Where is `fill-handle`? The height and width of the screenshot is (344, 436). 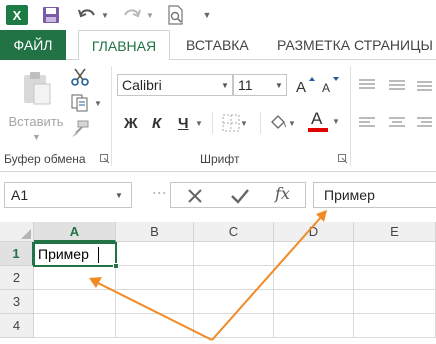 fill-handle is located at coordinates (116, 266).